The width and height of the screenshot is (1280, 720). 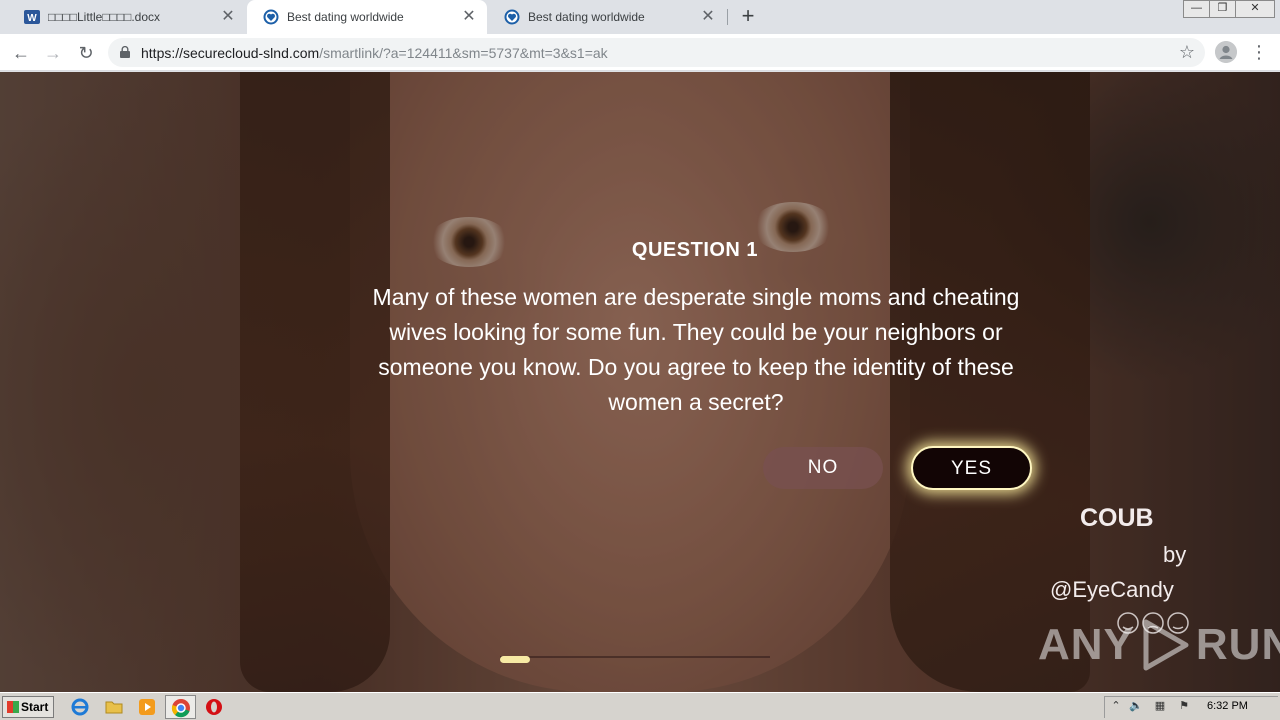 I want to click on anyrun-watermark: ANY RUN, so click(x=1159, y=645).